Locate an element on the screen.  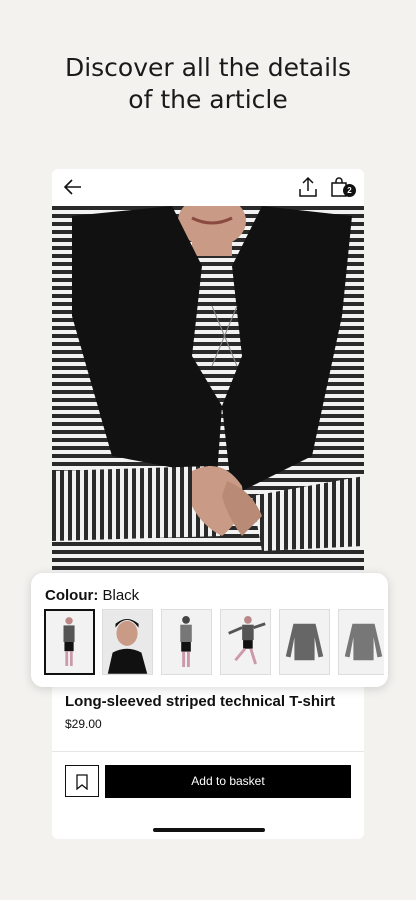
arrow-left-icon is located at coordinates (73, 187).